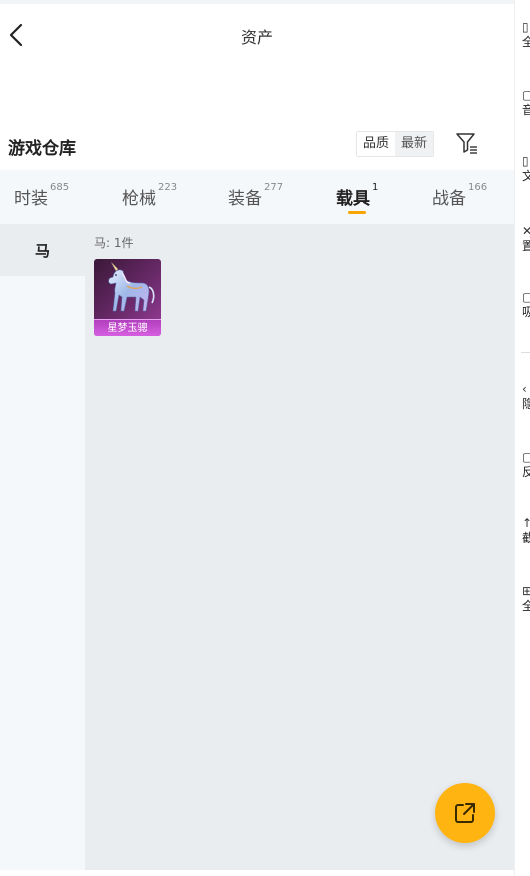 The width and height of the screenshot is (530, 876). What do you see at coordinates (526, 176) in the screenshot?
I see `side-menu-label: 文` at bounding box center [526, 176].